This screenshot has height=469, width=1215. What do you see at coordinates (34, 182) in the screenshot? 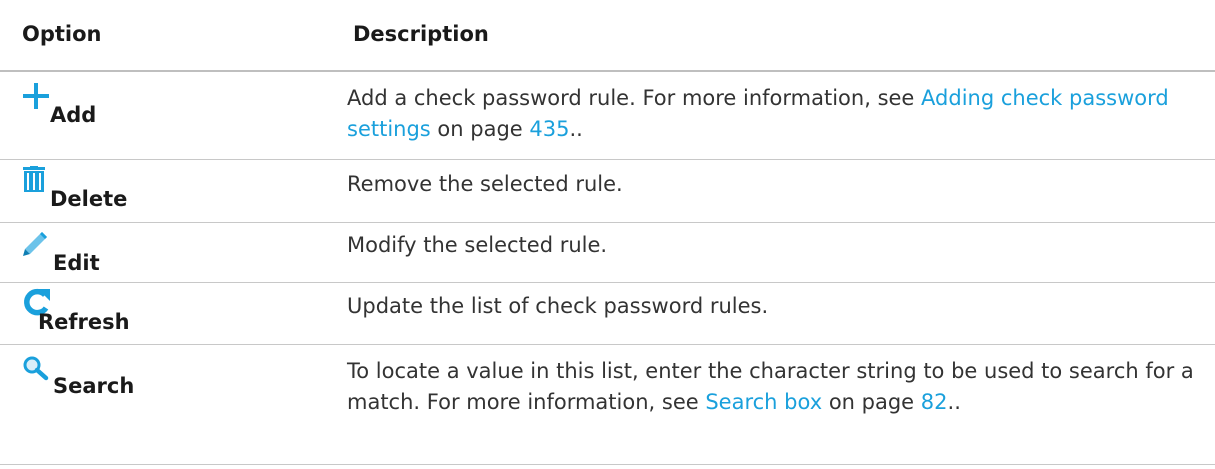
I see `trash-icon` at bounding box center [34, 182].